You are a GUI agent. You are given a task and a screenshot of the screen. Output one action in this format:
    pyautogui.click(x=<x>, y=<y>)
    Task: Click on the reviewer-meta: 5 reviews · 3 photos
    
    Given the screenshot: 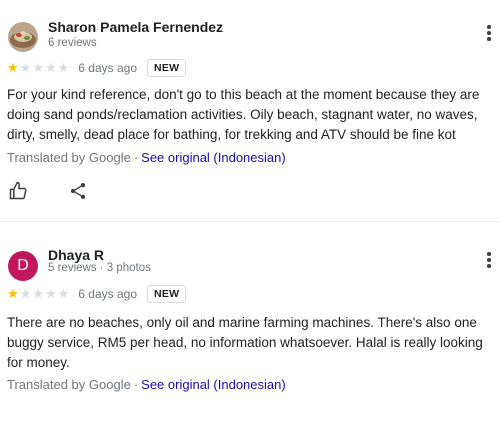 What is the action you would take?
    pyautogui.click(x=99, y=268)
    